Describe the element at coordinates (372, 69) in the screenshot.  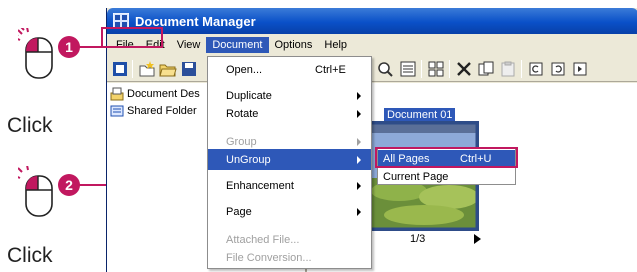
I see `toolbar` at that location.